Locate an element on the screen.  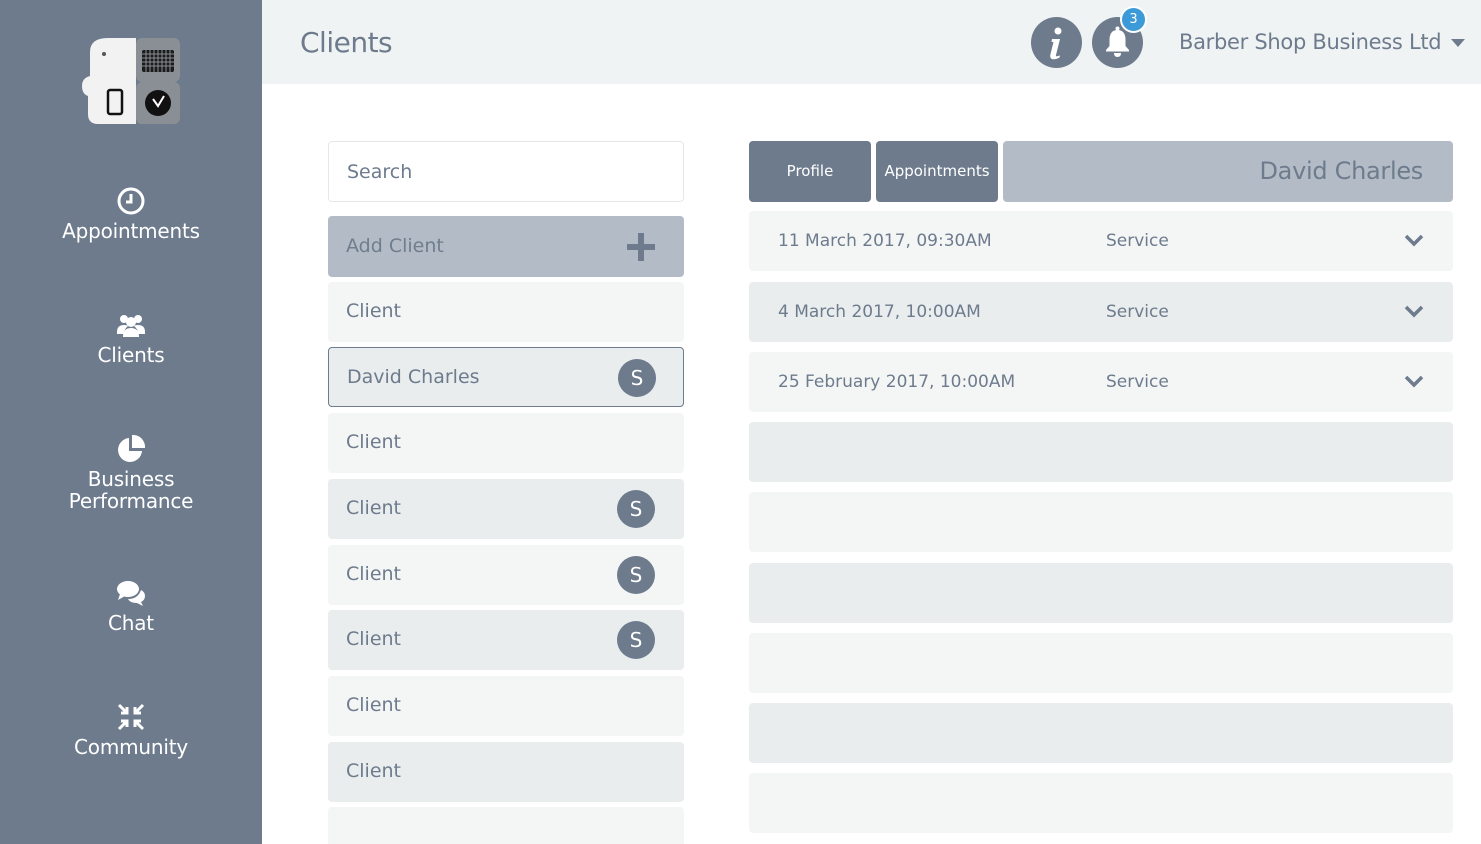
nav-chat: Chat is located at coordinates (131, 606).